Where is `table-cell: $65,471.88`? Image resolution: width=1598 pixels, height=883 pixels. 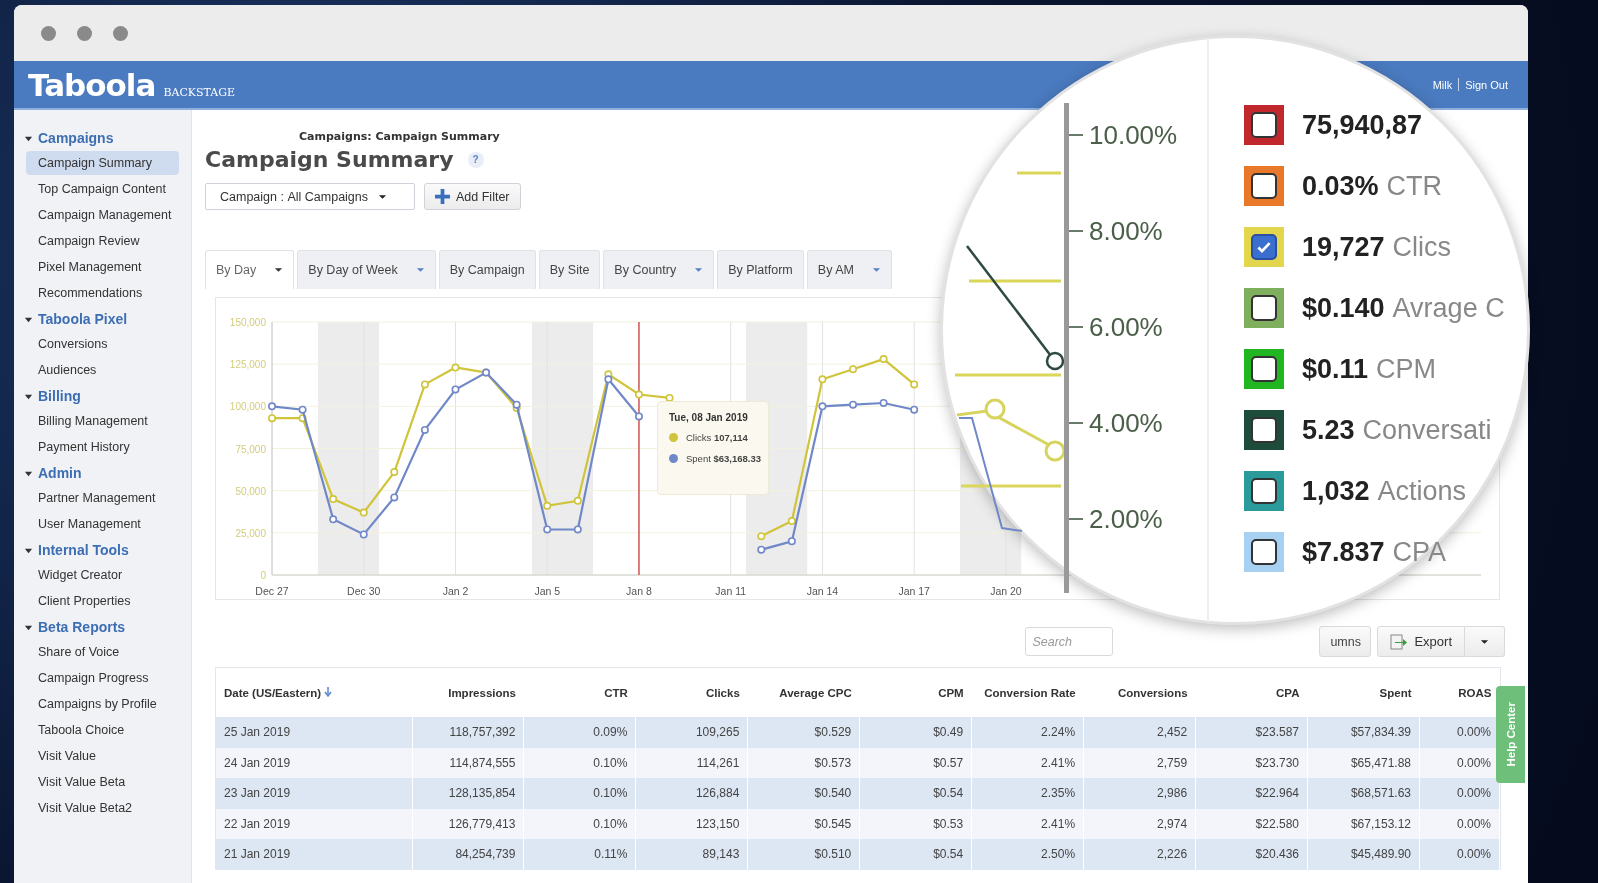 table-cell: $65,471.88 is located at coordinates (1363, 762).